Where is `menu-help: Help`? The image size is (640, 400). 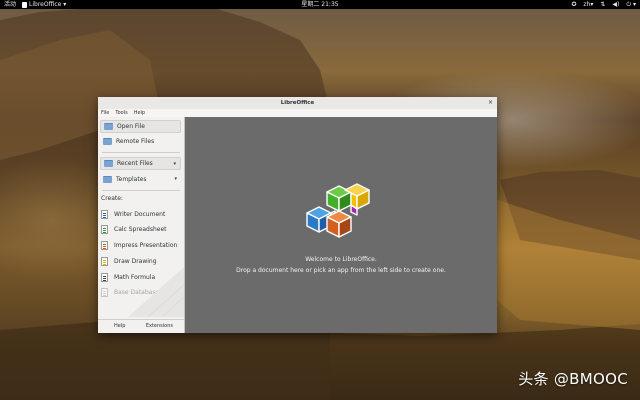 menu-help: Help is located at coordinates (139, 113).